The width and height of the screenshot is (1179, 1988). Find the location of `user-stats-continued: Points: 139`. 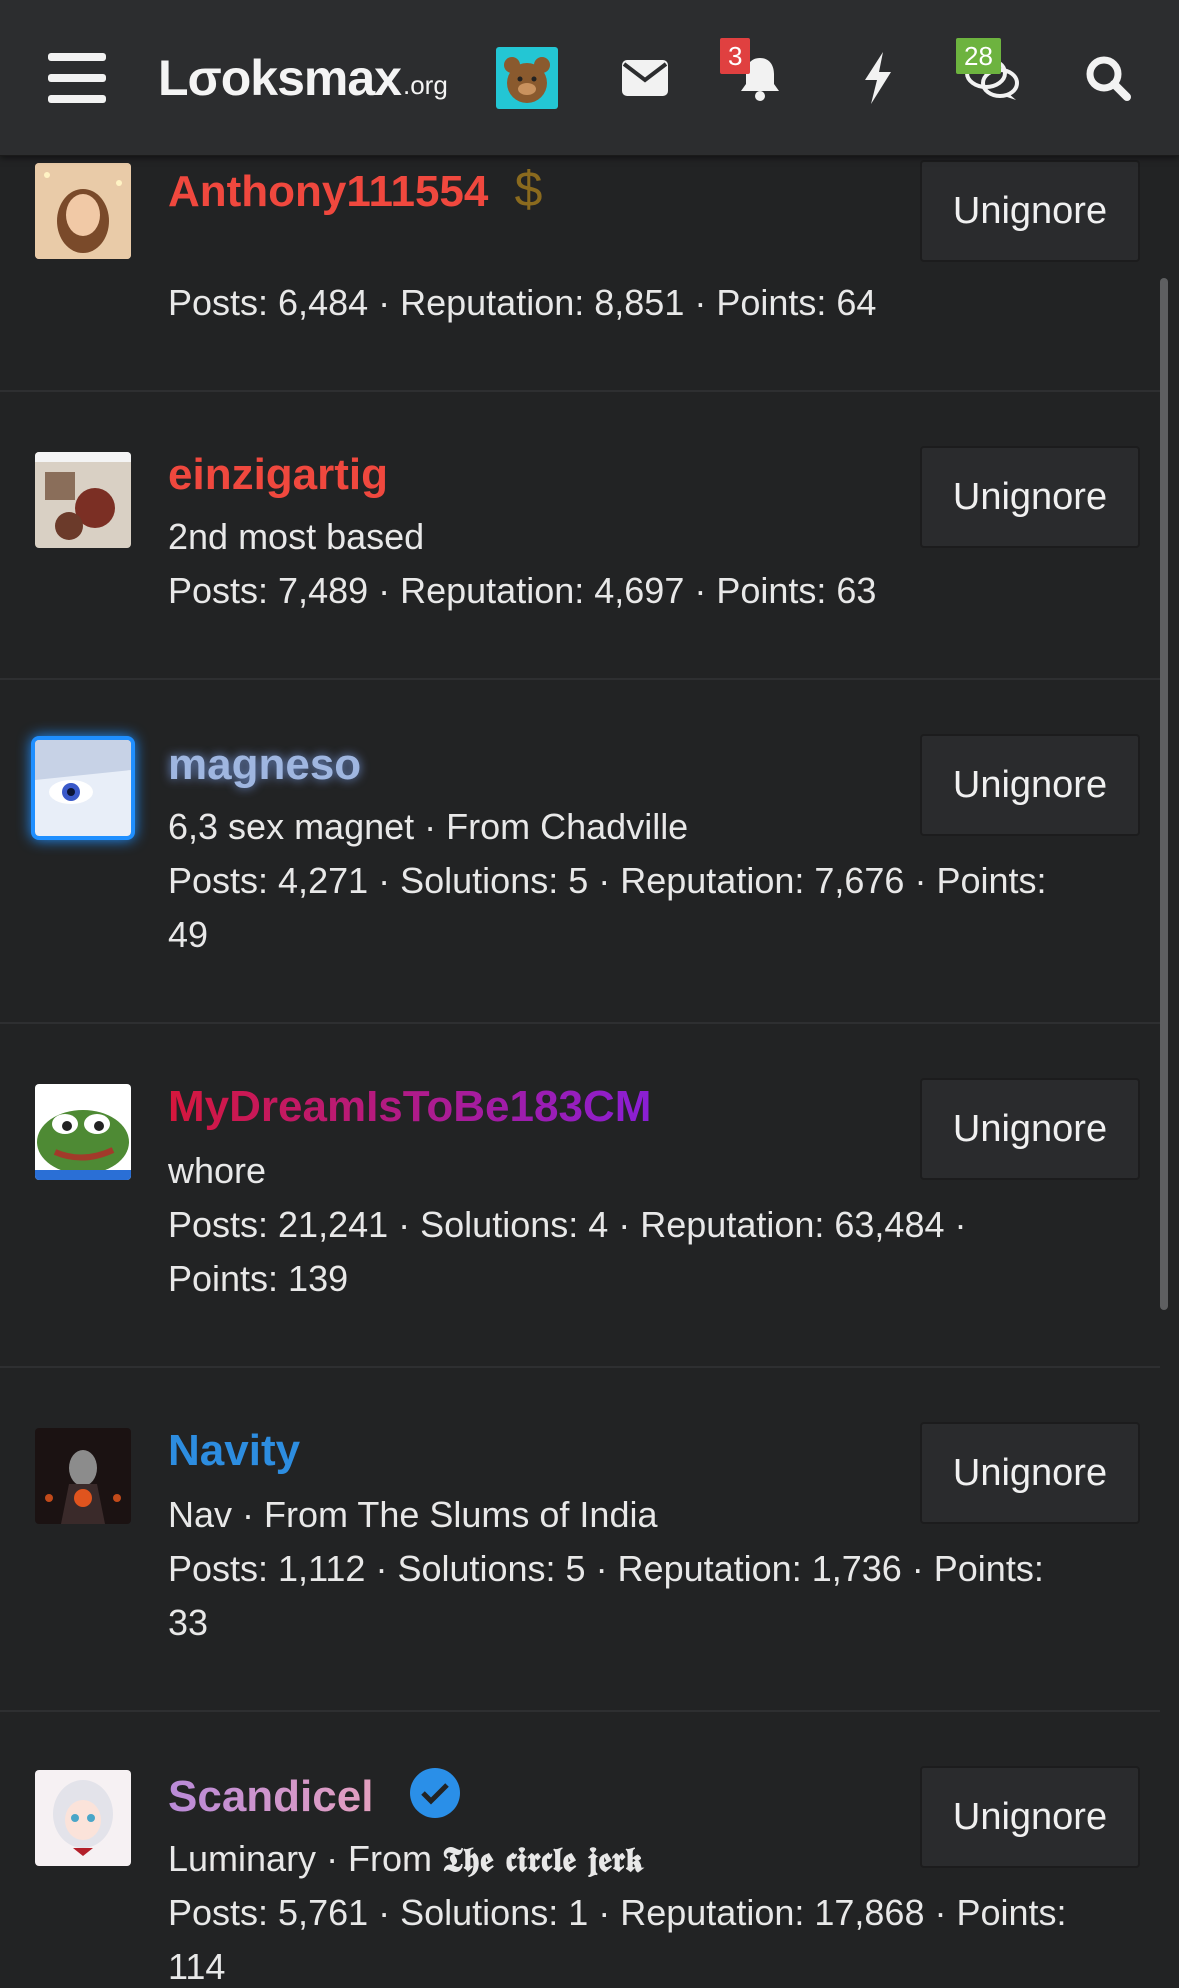

user-stats-continued: Points: 139 is located at coordinates (258, 1278).